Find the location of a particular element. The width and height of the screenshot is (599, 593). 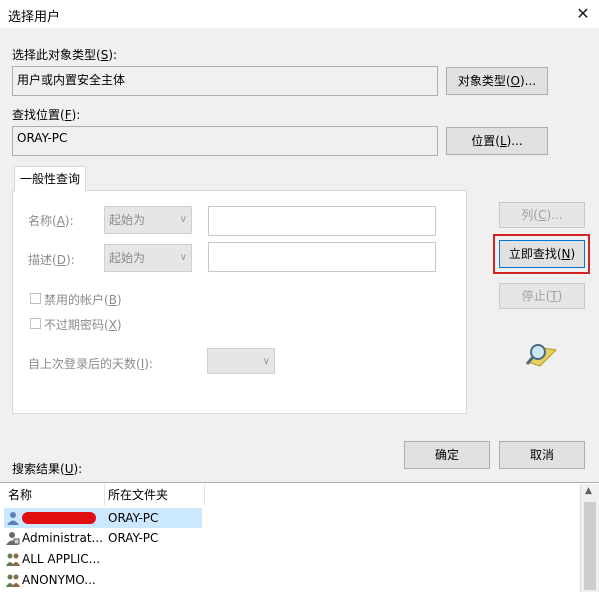

admin-user-icon is located at coordinates (13, 538).